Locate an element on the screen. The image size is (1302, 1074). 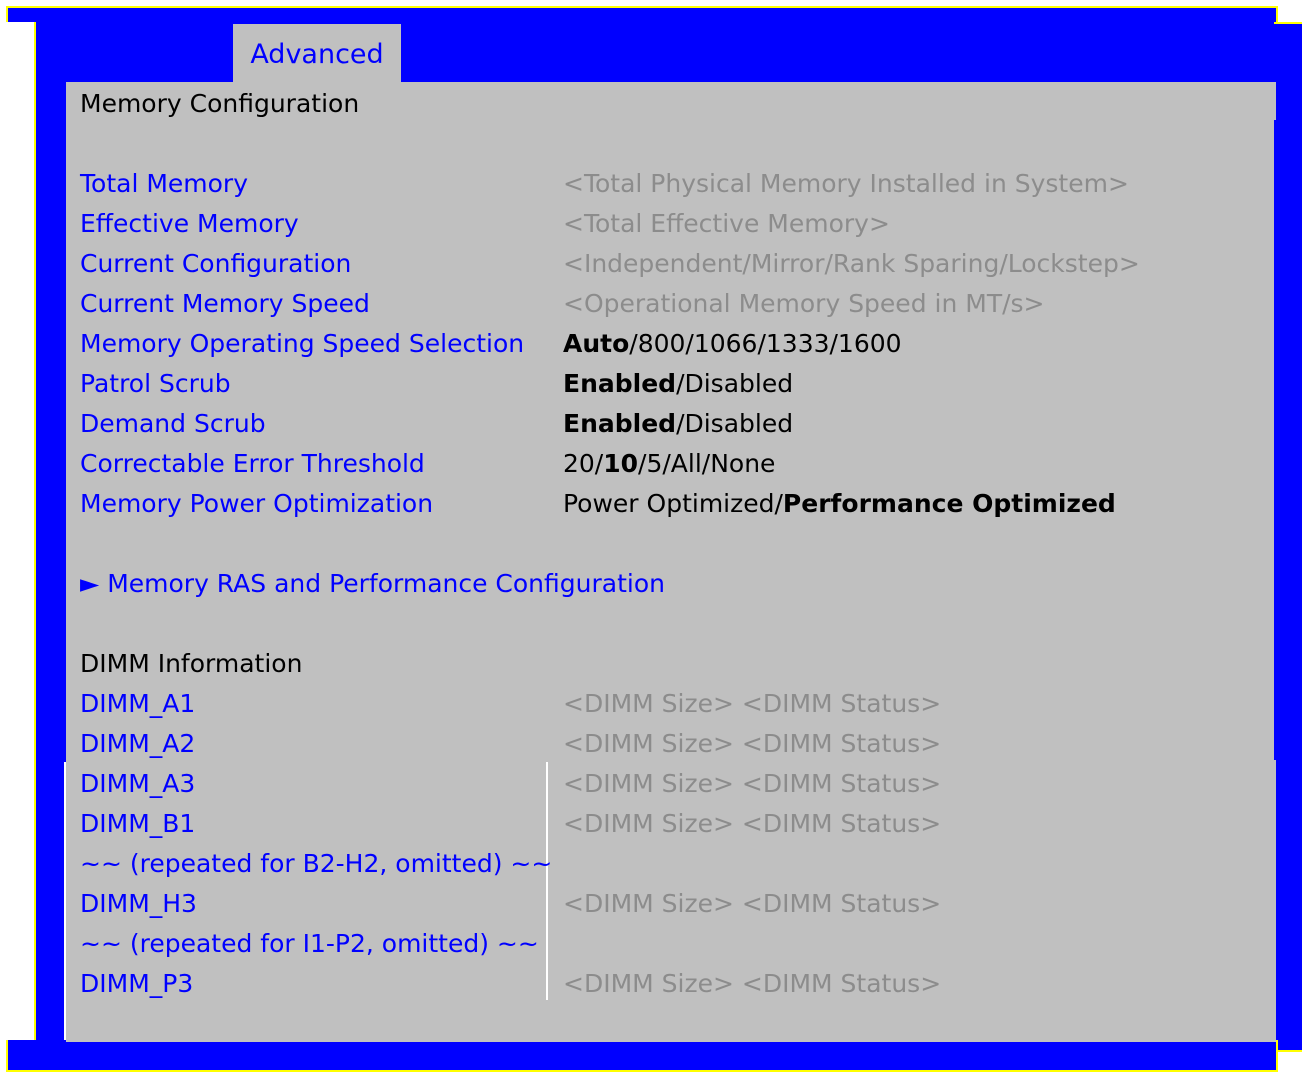
dimm-omitted-note: ~~ (repeated for I1-P2, omitted) ~~ is located at coordinates (309, 943).